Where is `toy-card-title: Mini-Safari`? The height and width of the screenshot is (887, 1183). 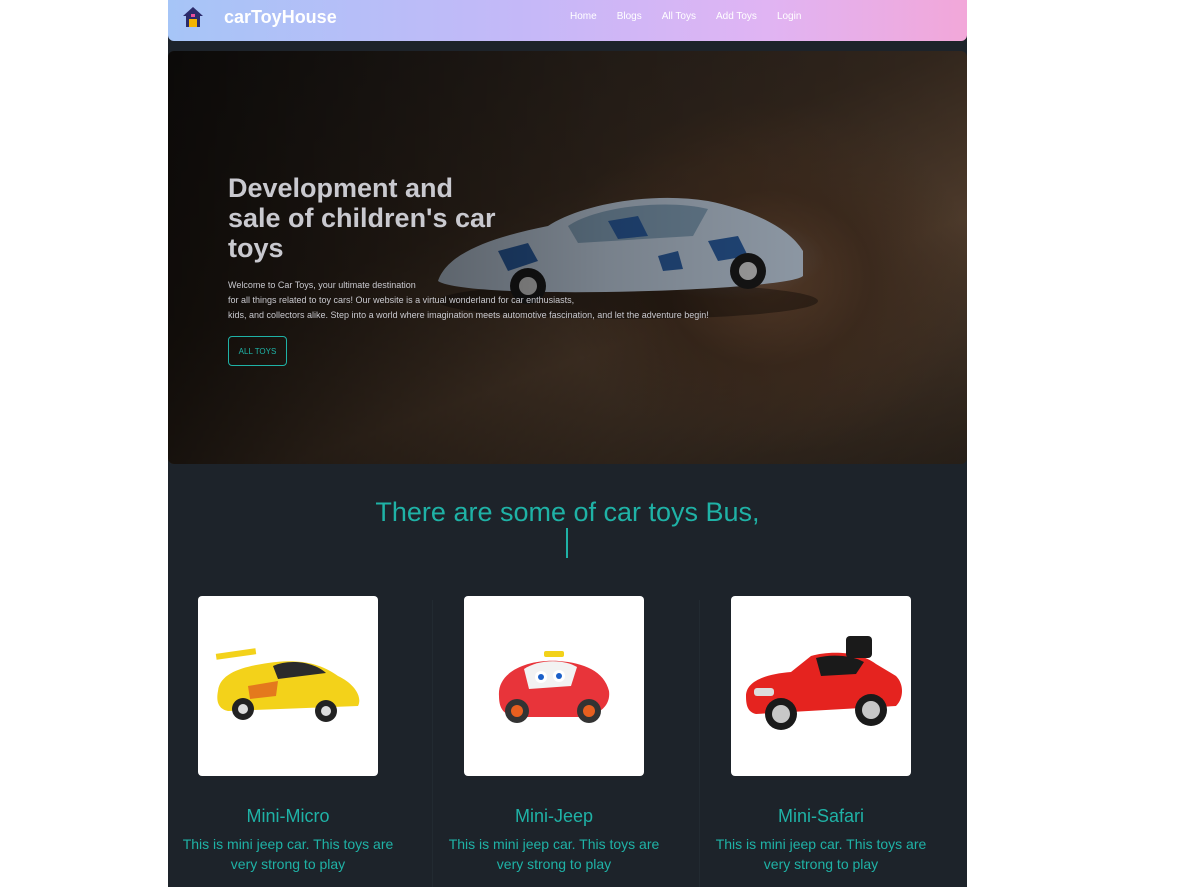
toy-card-title: Mini-Safari is located at coordinates (821, 816).